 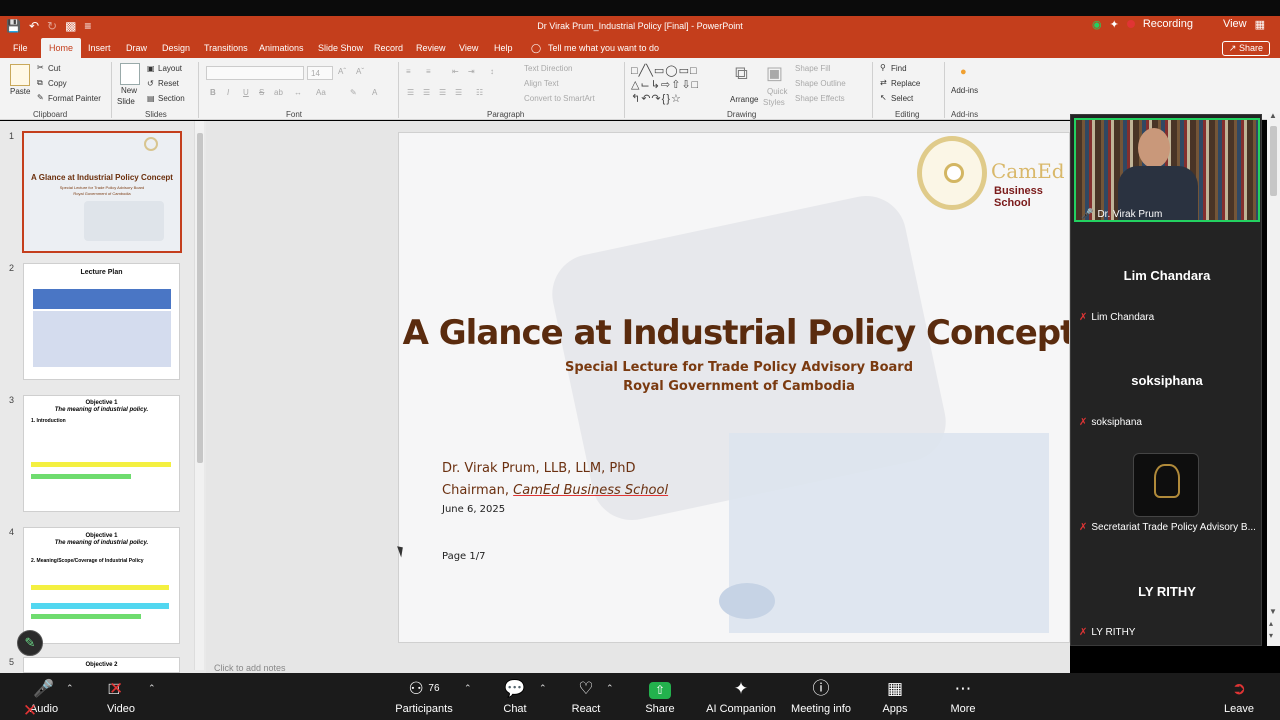 I want to click on align-center-icon: ☰, so click(x=426, y=92).